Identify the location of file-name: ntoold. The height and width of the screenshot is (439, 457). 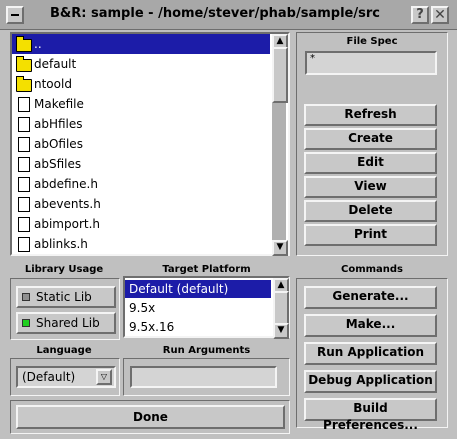
(53, 84).